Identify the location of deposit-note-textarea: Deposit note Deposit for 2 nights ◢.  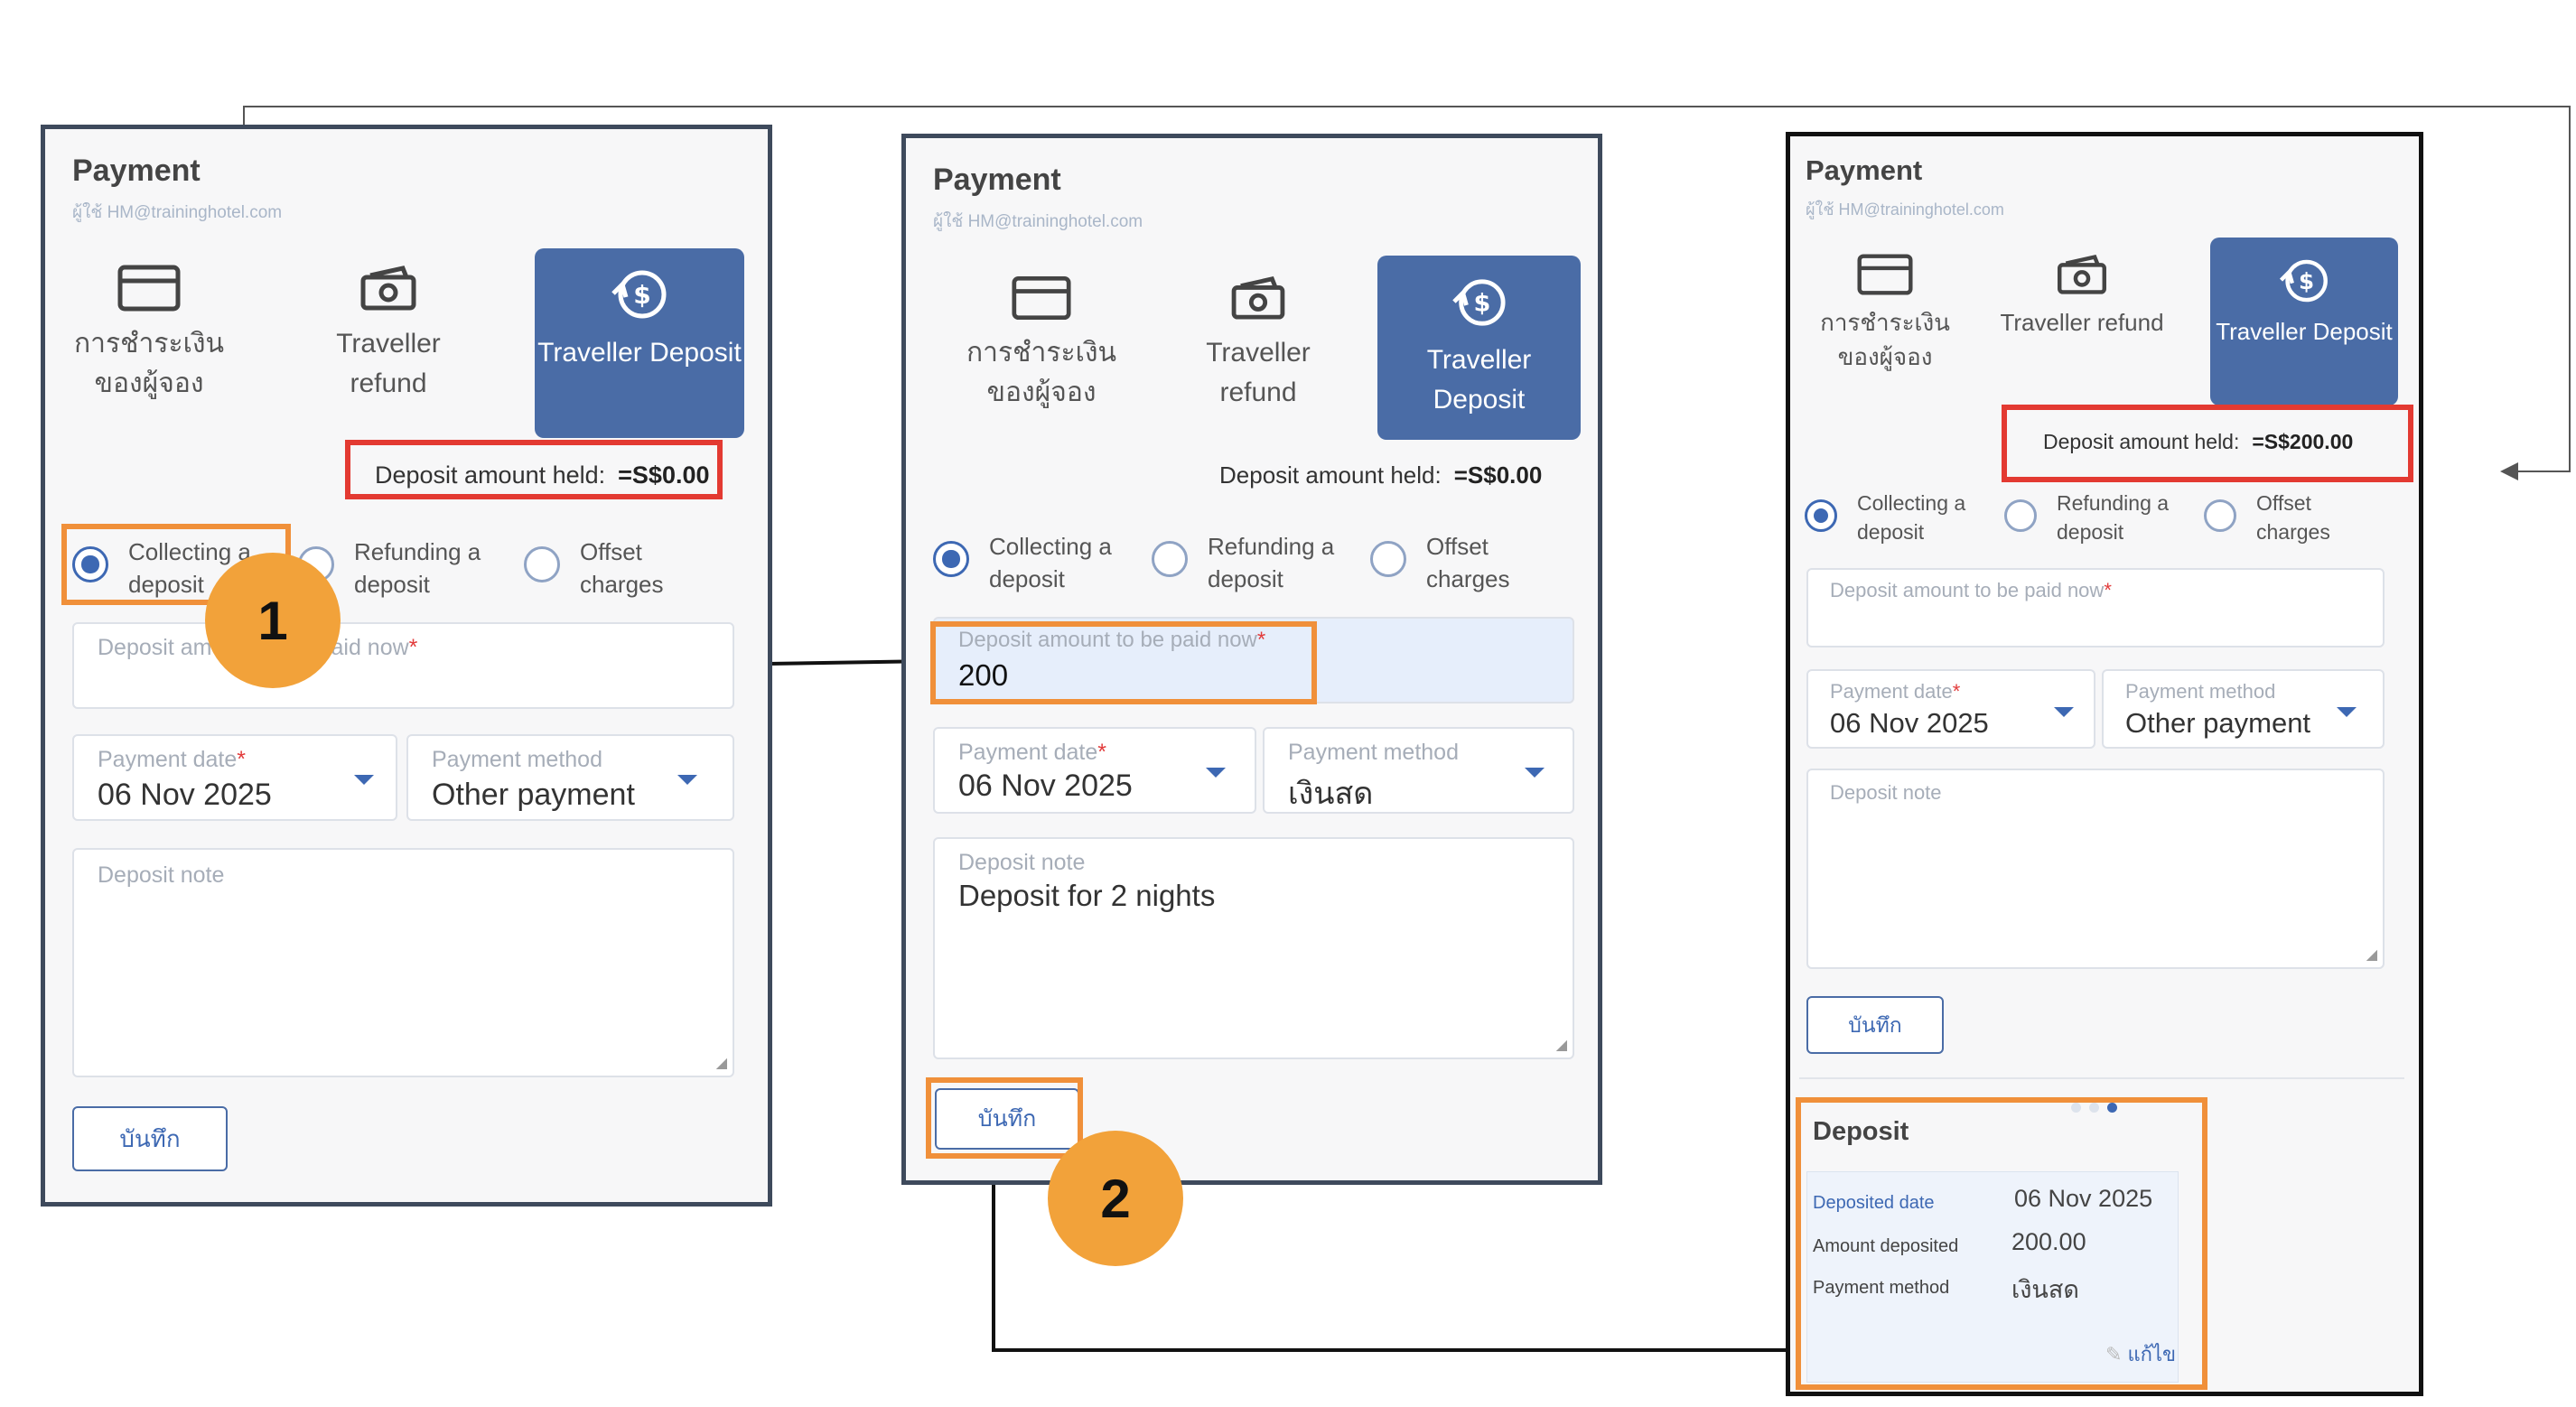
(1253, 948).